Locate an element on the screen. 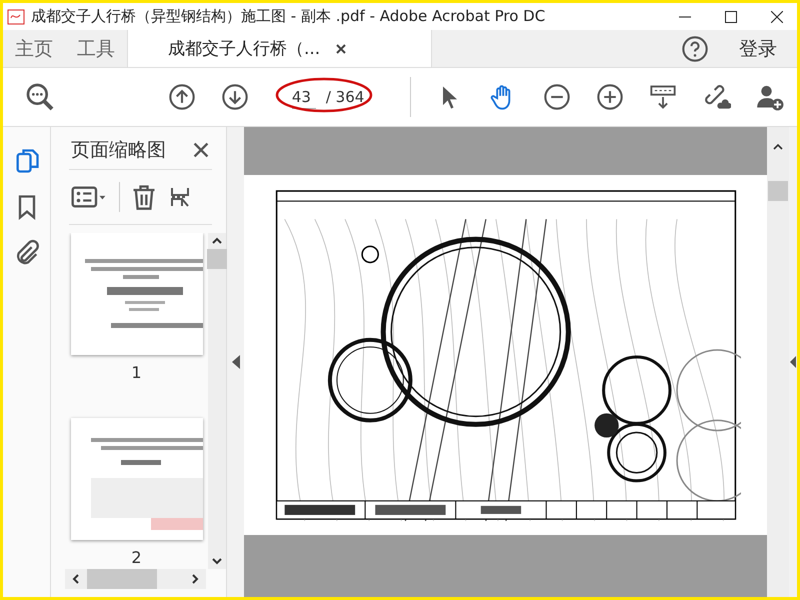 This screenshot has height=600, width=800. add-user-icon is located at coordinates (770, 97).